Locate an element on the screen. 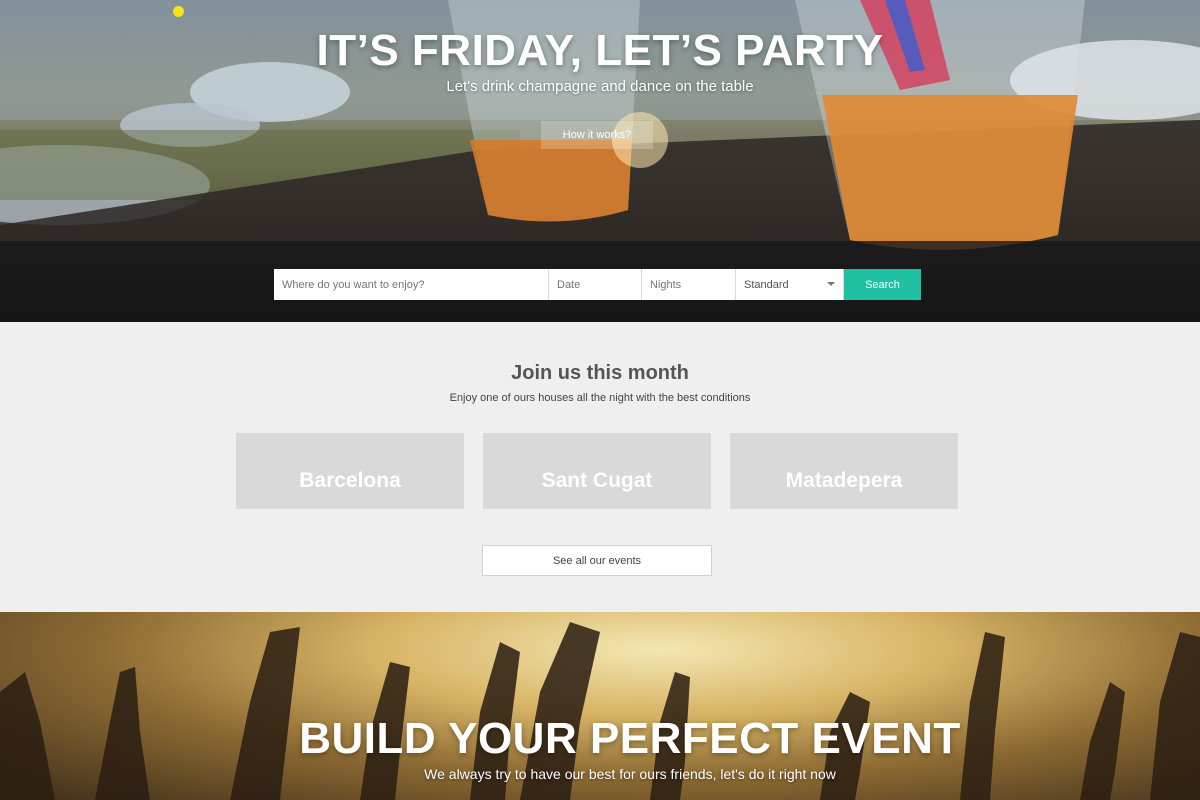  hero-title: IT’S FRIDAY, LET’S PARTY is located at coordinates (600, 50).